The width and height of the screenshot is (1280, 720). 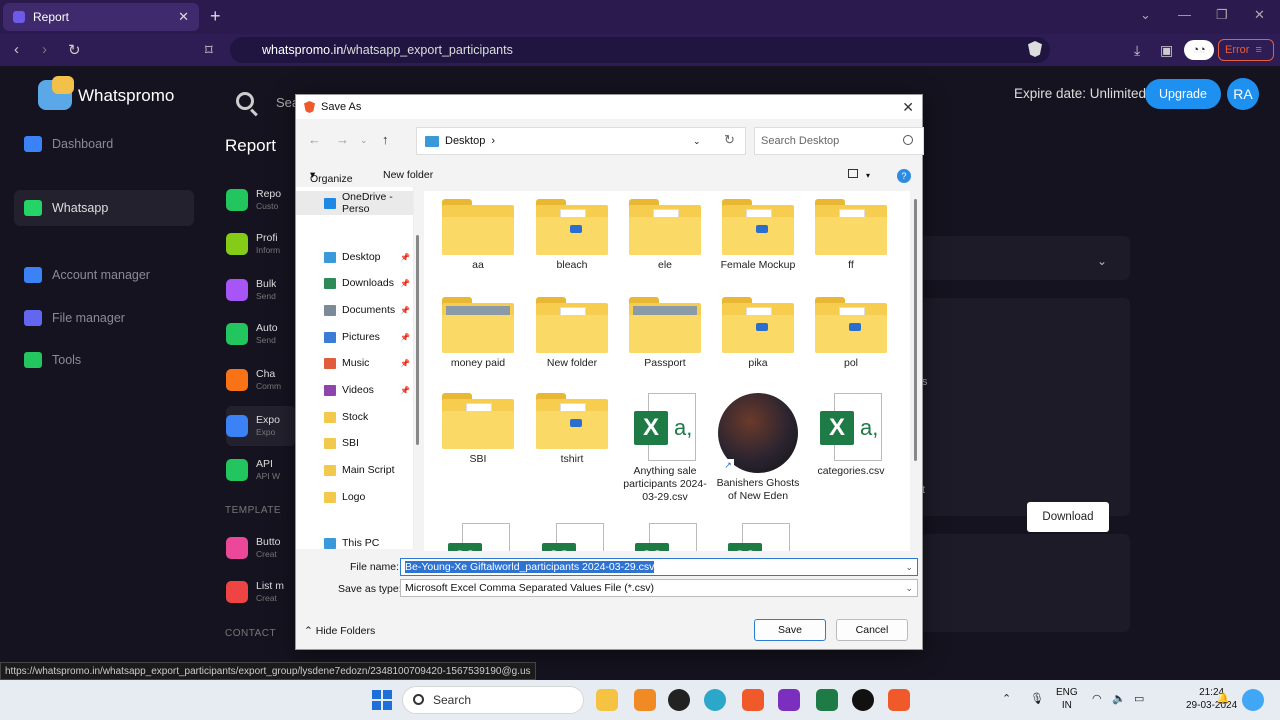 I want to click on file-explorer-icon, so click(x=607, y=700).